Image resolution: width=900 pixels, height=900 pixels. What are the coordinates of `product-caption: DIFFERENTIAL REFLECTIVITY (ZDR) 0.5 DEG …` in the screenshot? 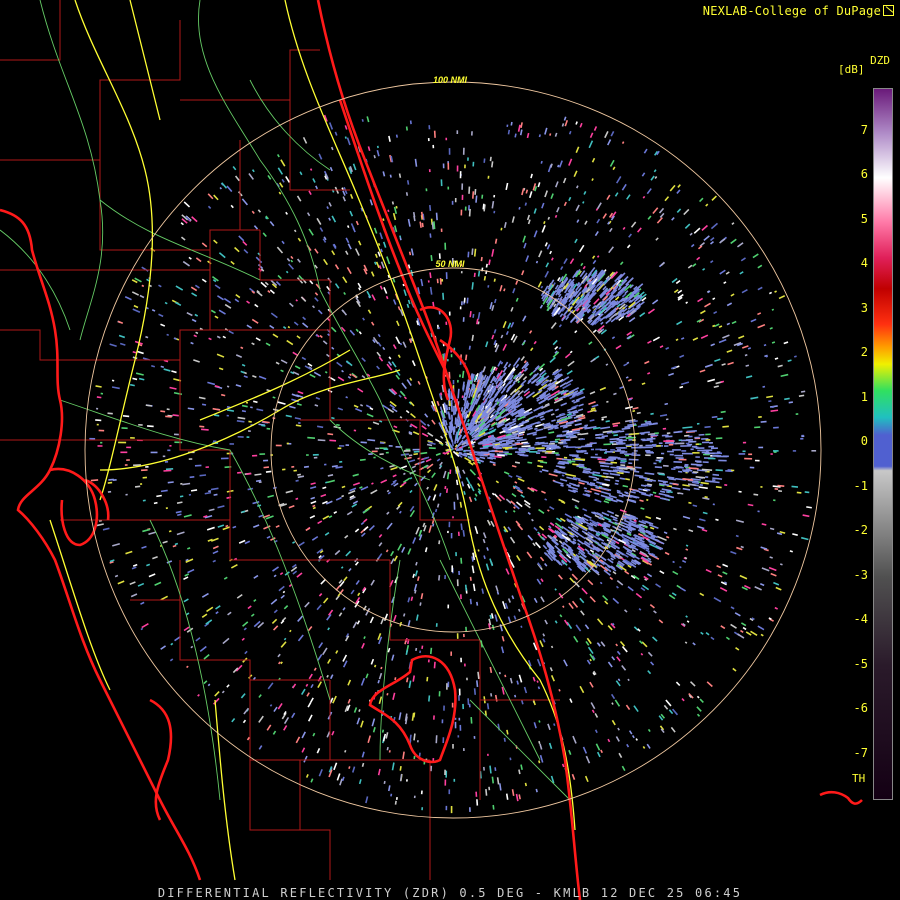 It's located at (450, 893).